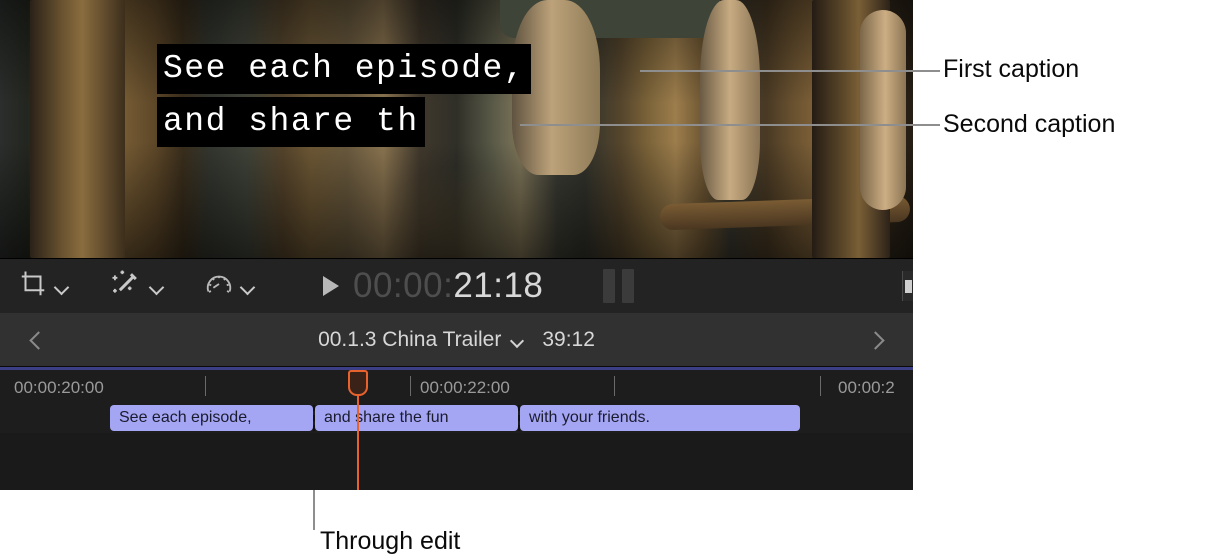 This screenshot has height=556, width=1208. I want to click on first-caption-label: First caption, so click(1011, 69).